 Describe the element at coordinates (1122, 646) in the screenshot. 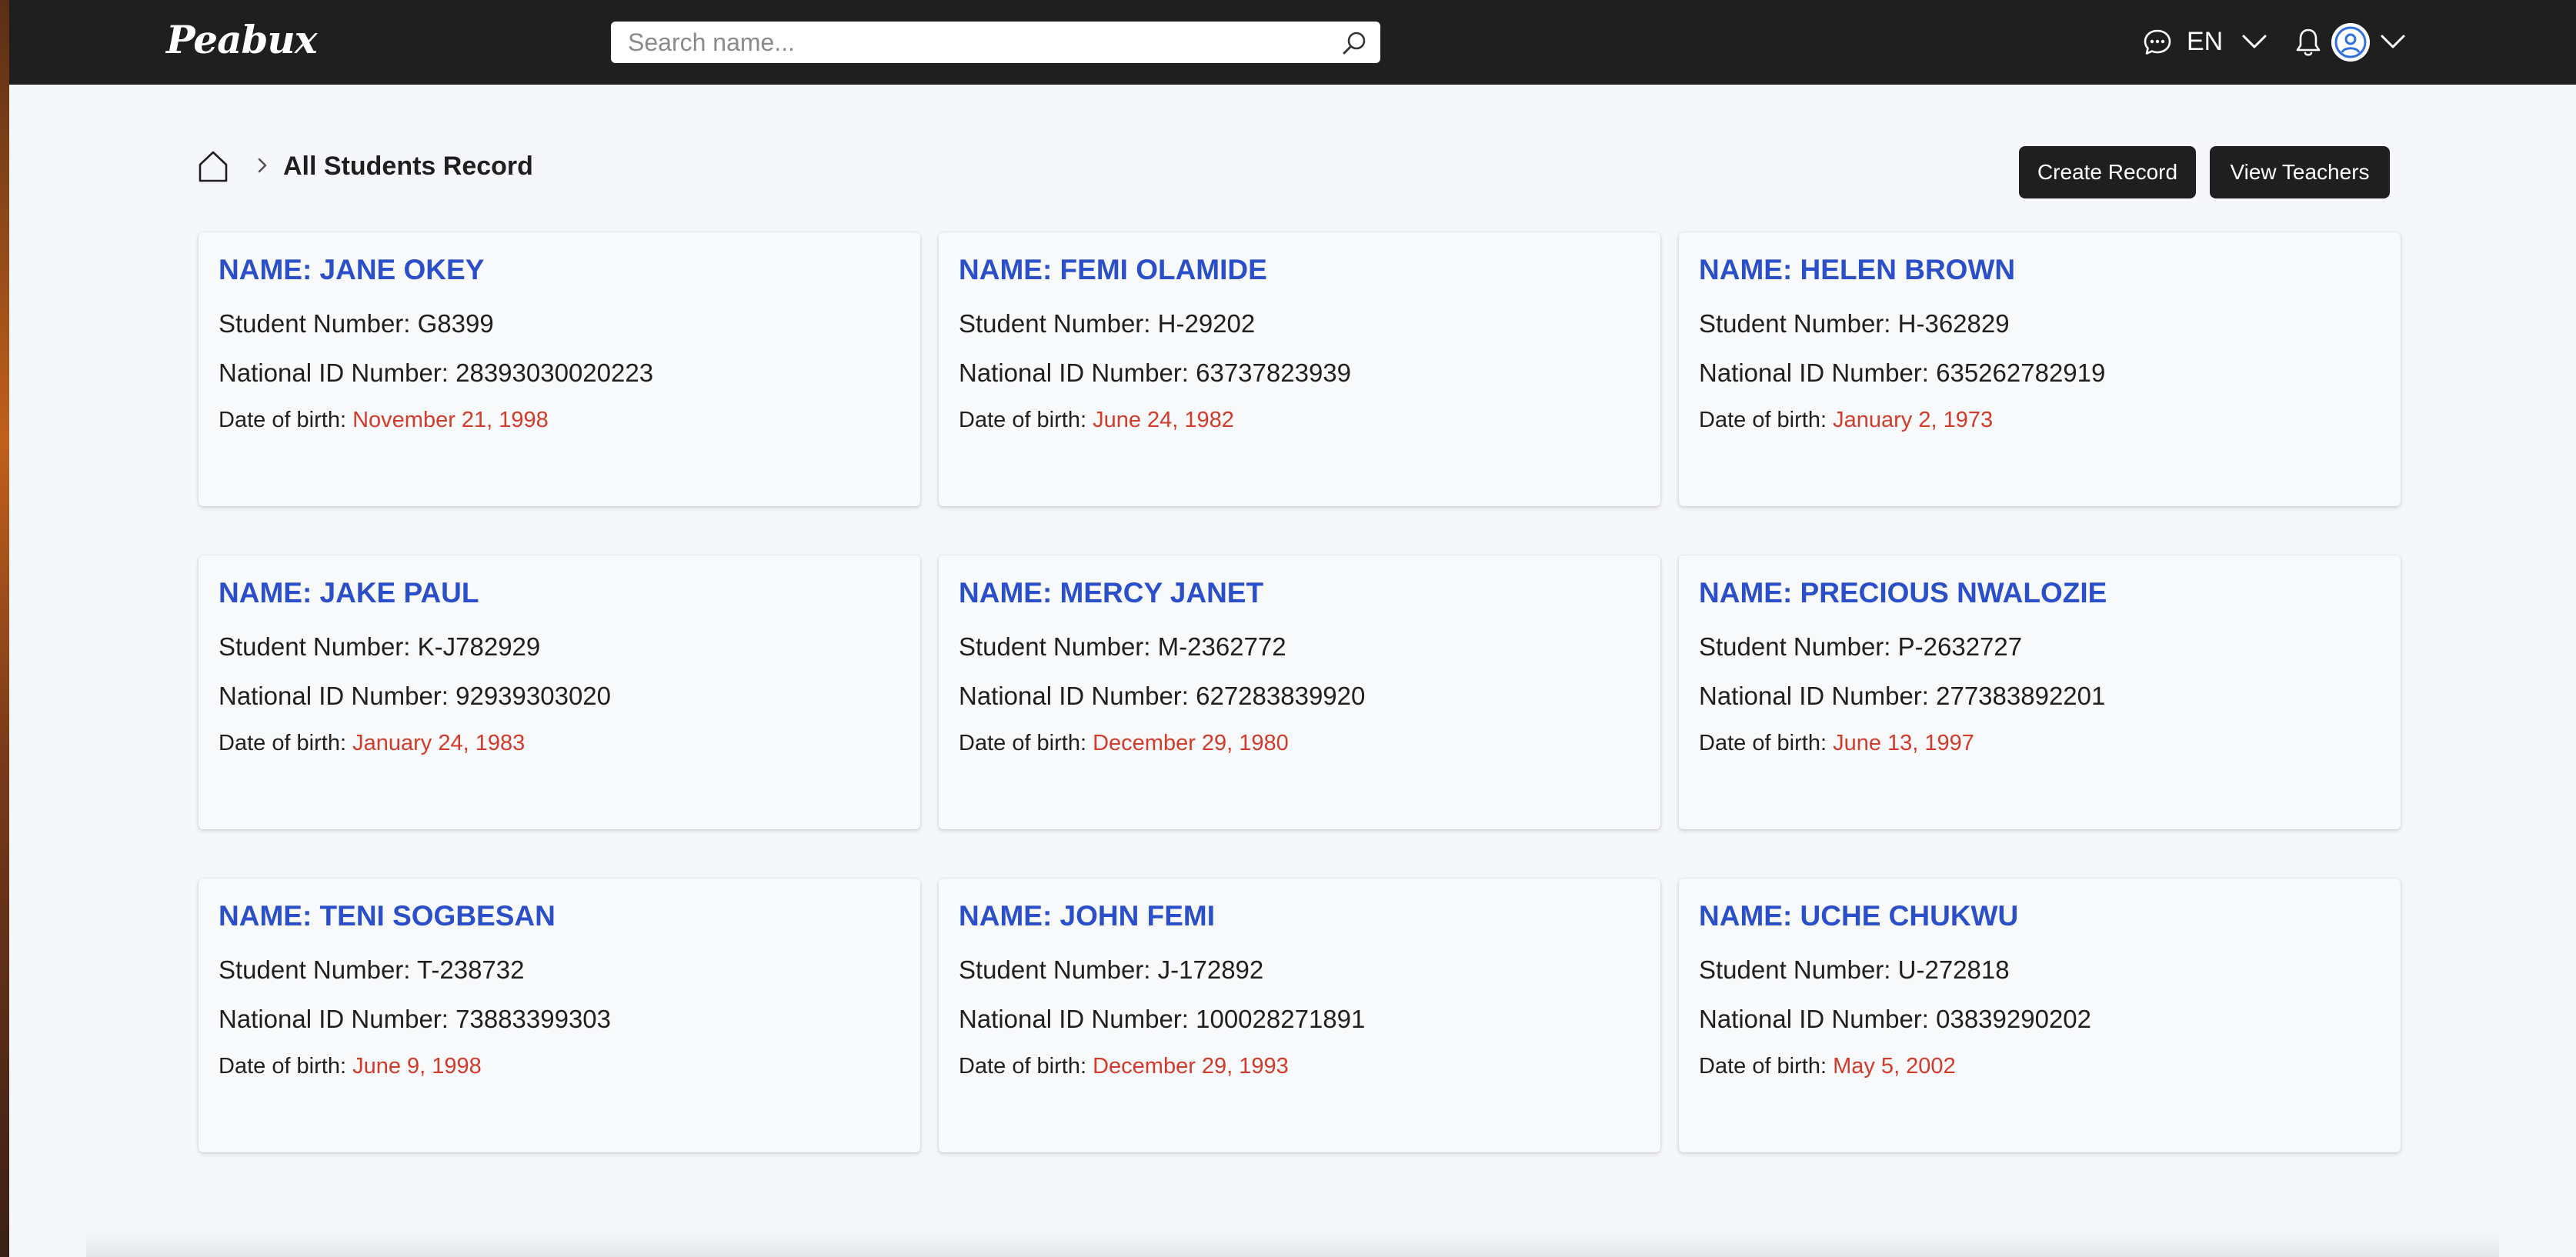

I see `student-number: Student Number: M-2362772` at that location.